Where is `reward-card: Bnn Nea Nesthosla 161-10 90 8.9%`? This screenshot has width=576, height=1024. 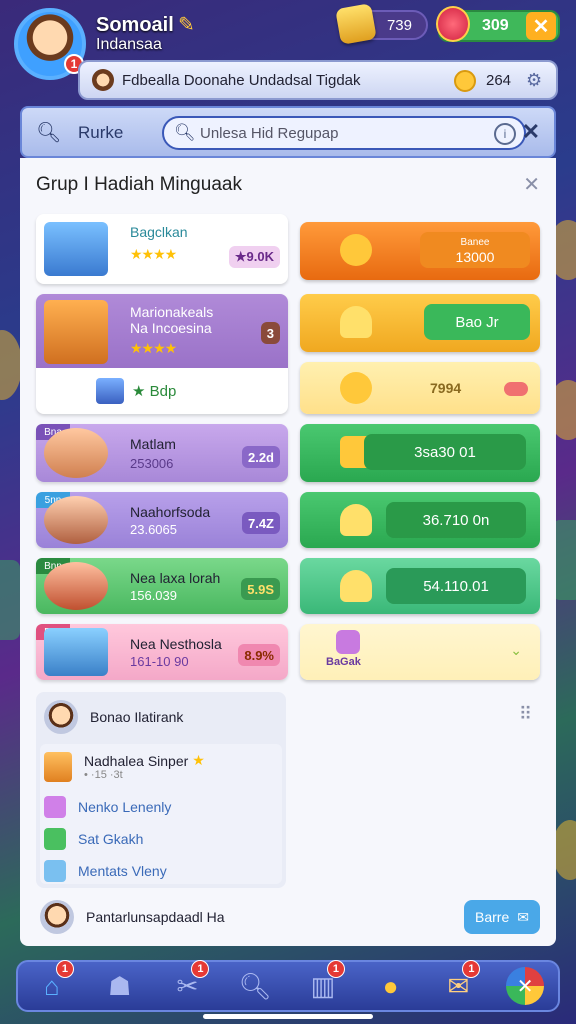
reward-card: Bnn Nea Nesthosla 161-10 90 8.9% is located at coordinates (162, 652).